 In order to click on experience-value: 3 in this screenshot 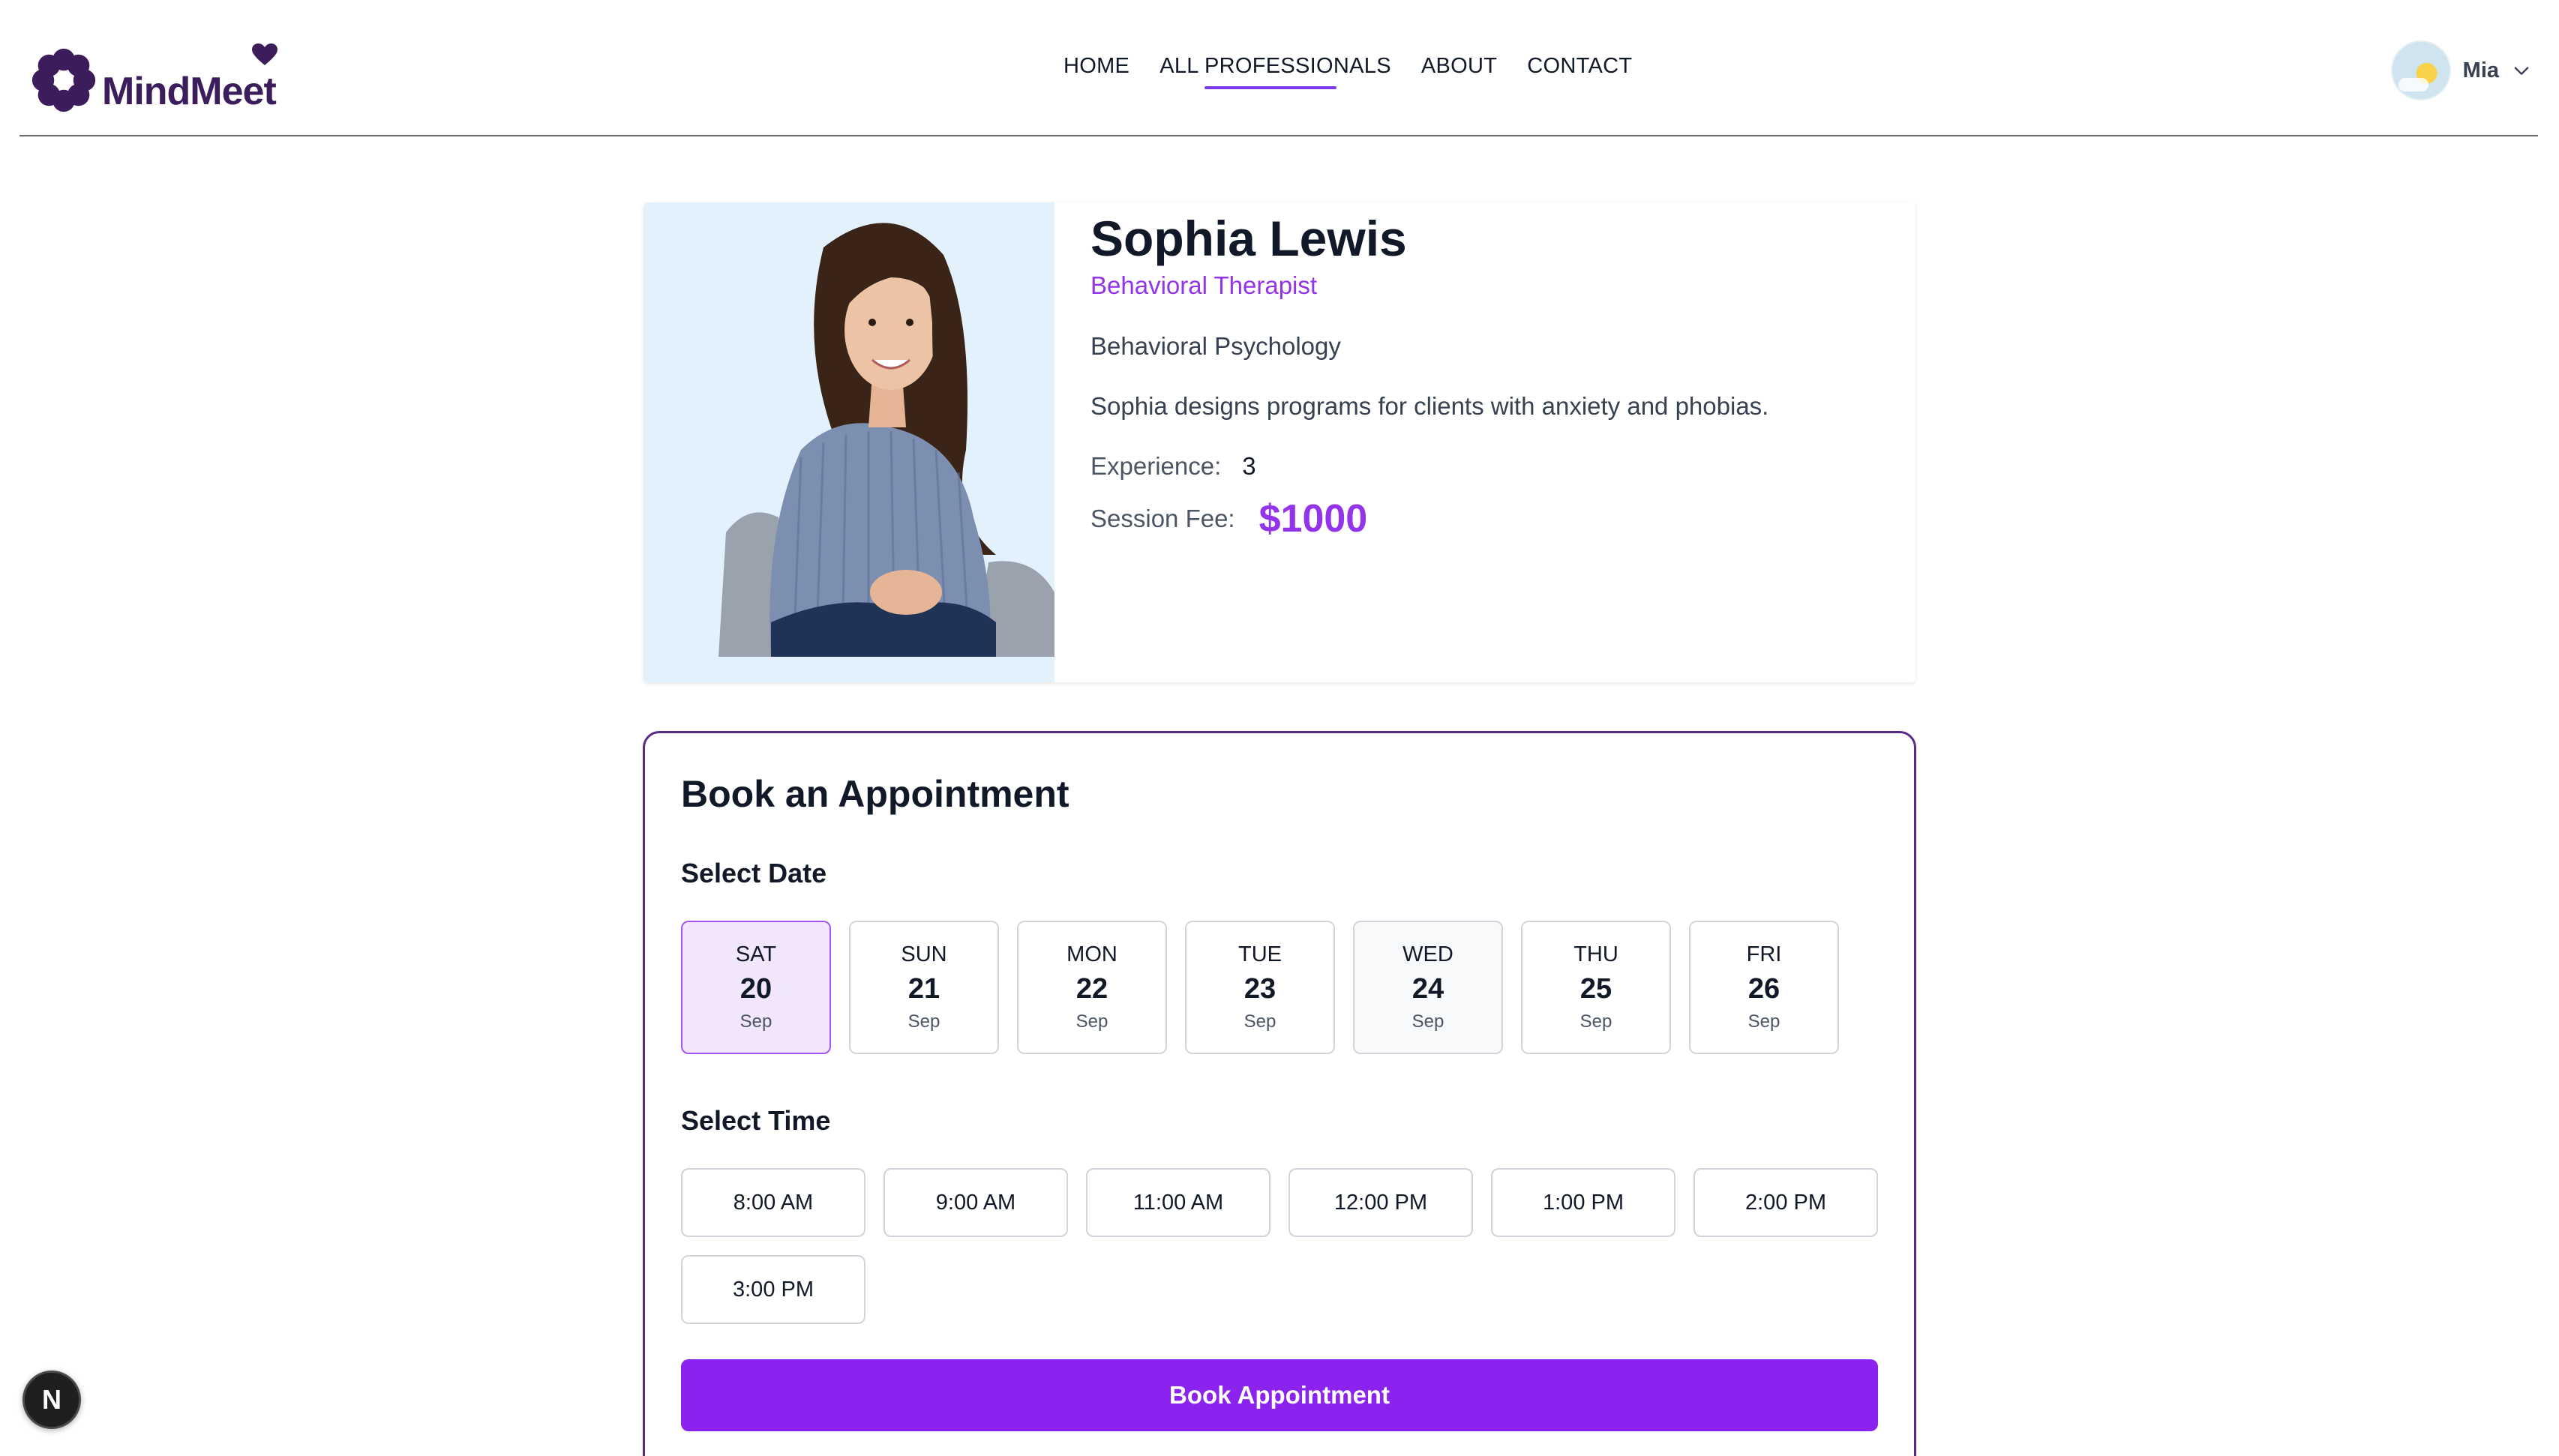, I will do `click(1249, 466)`.